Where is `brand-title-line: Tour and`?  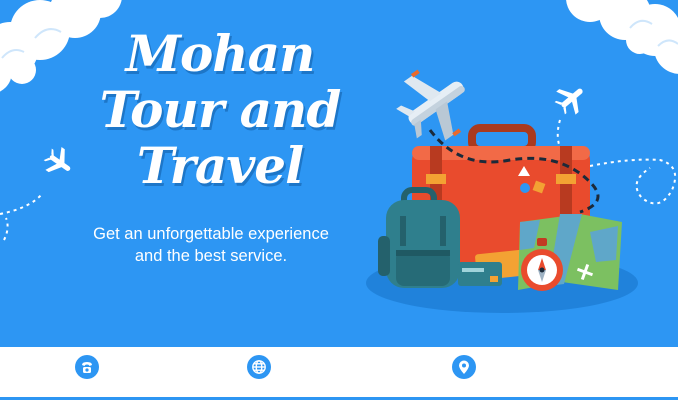
brand-title-line: Tour and is located at coordinates (220, 109).